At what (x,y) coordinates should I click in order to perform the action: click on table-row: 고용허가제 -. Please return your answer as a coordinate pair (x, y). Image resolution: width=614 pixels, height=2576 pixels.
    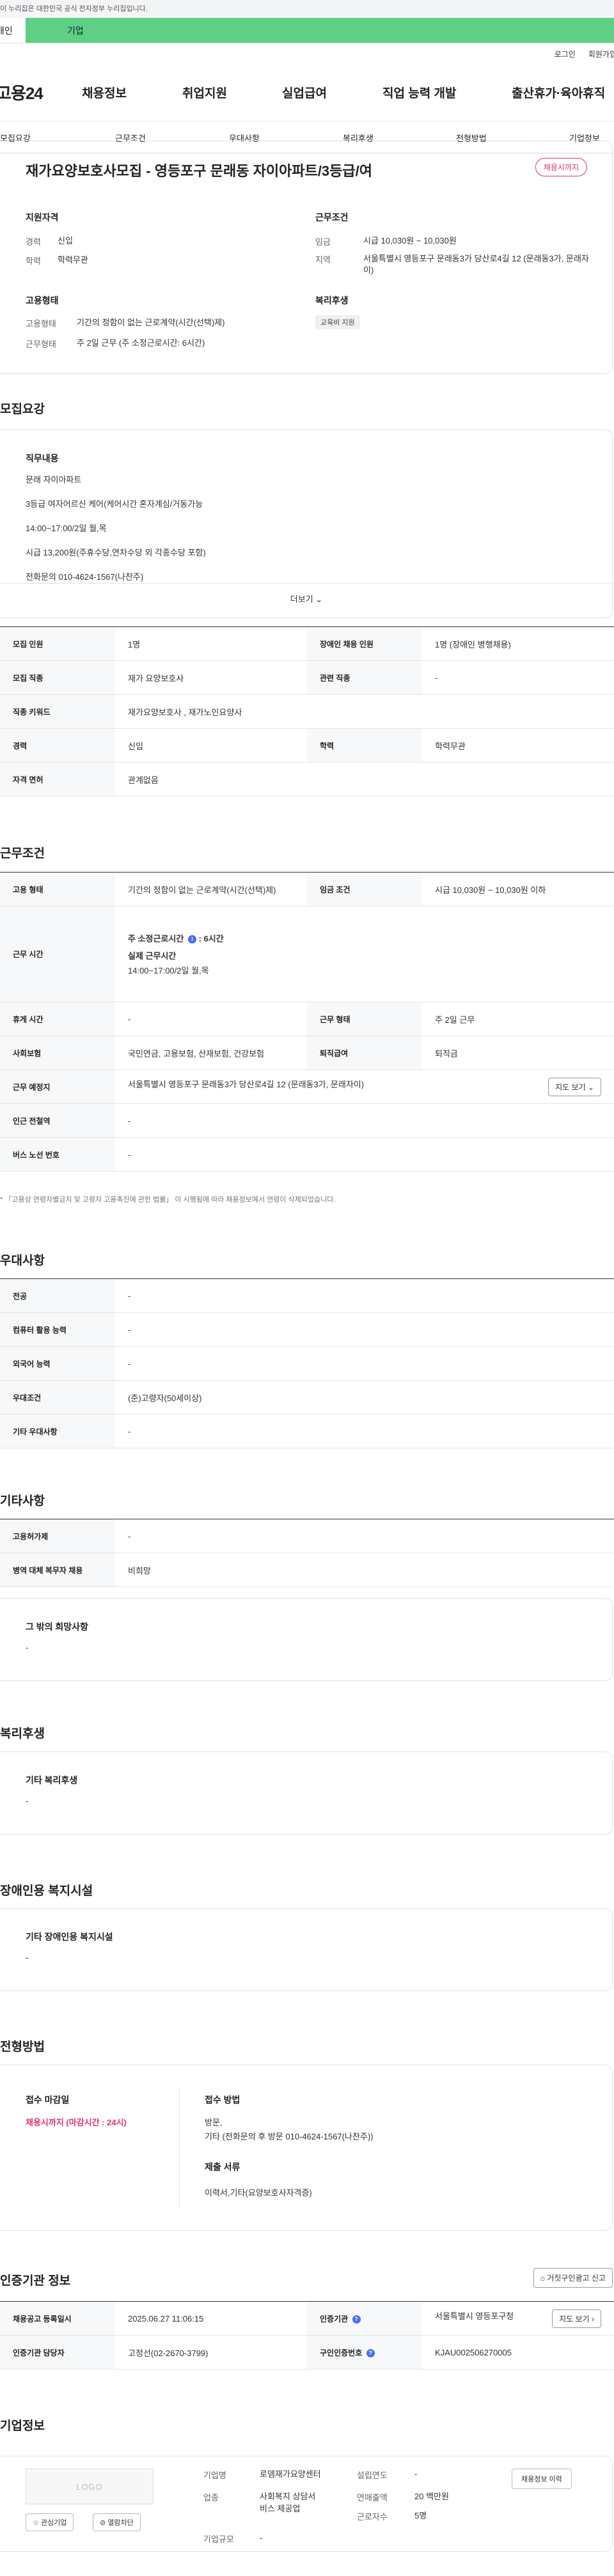
    Looking at the image, I should click on (307, 1536).